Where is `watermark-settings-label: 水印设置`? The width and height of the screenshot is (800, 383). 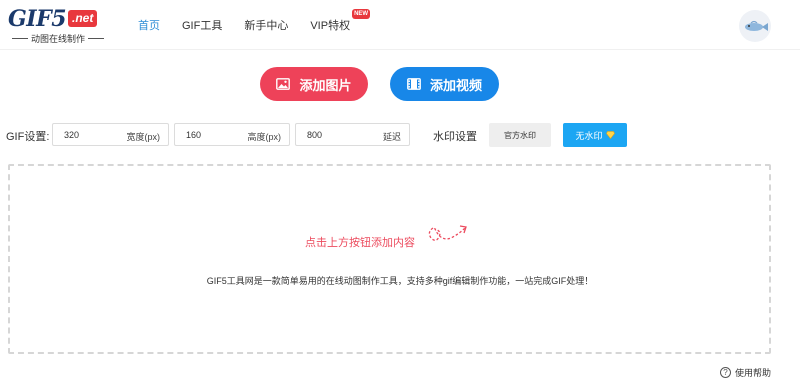 watermark-settings-label: 水印设置 is located at coordinates (455, 137).